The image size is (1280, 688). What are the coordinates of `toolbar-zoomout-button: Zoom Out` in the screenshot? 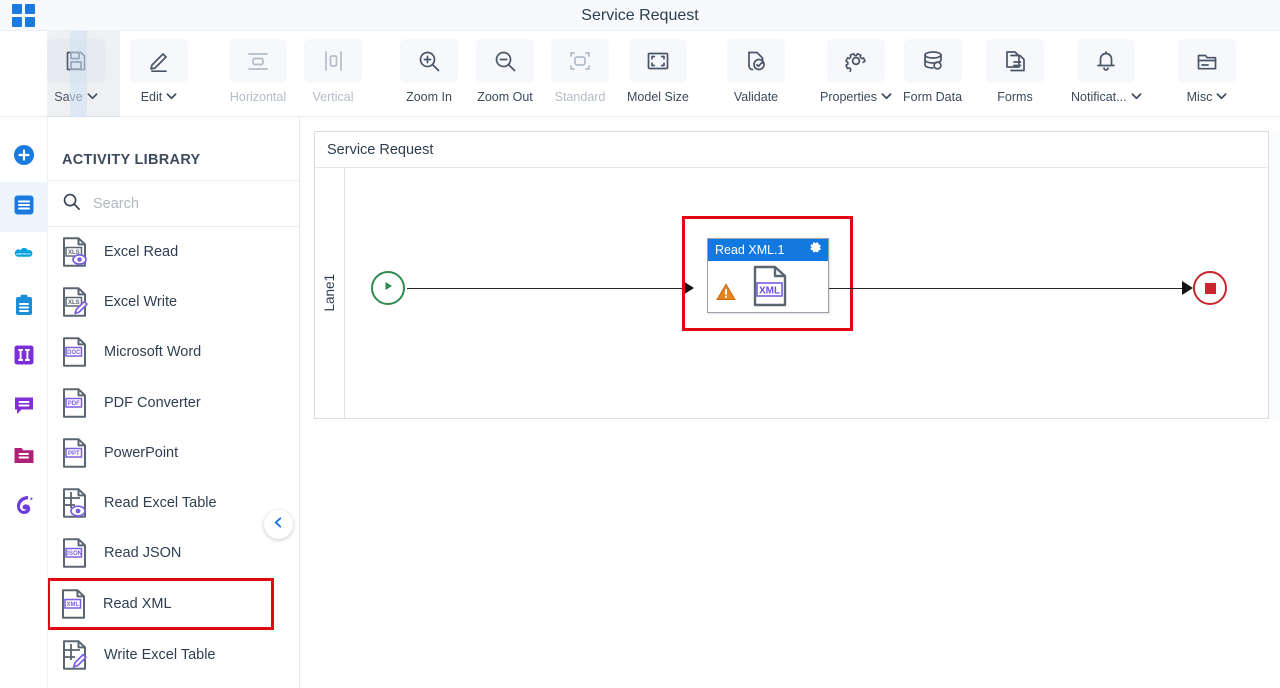 It's located at (505, 76).